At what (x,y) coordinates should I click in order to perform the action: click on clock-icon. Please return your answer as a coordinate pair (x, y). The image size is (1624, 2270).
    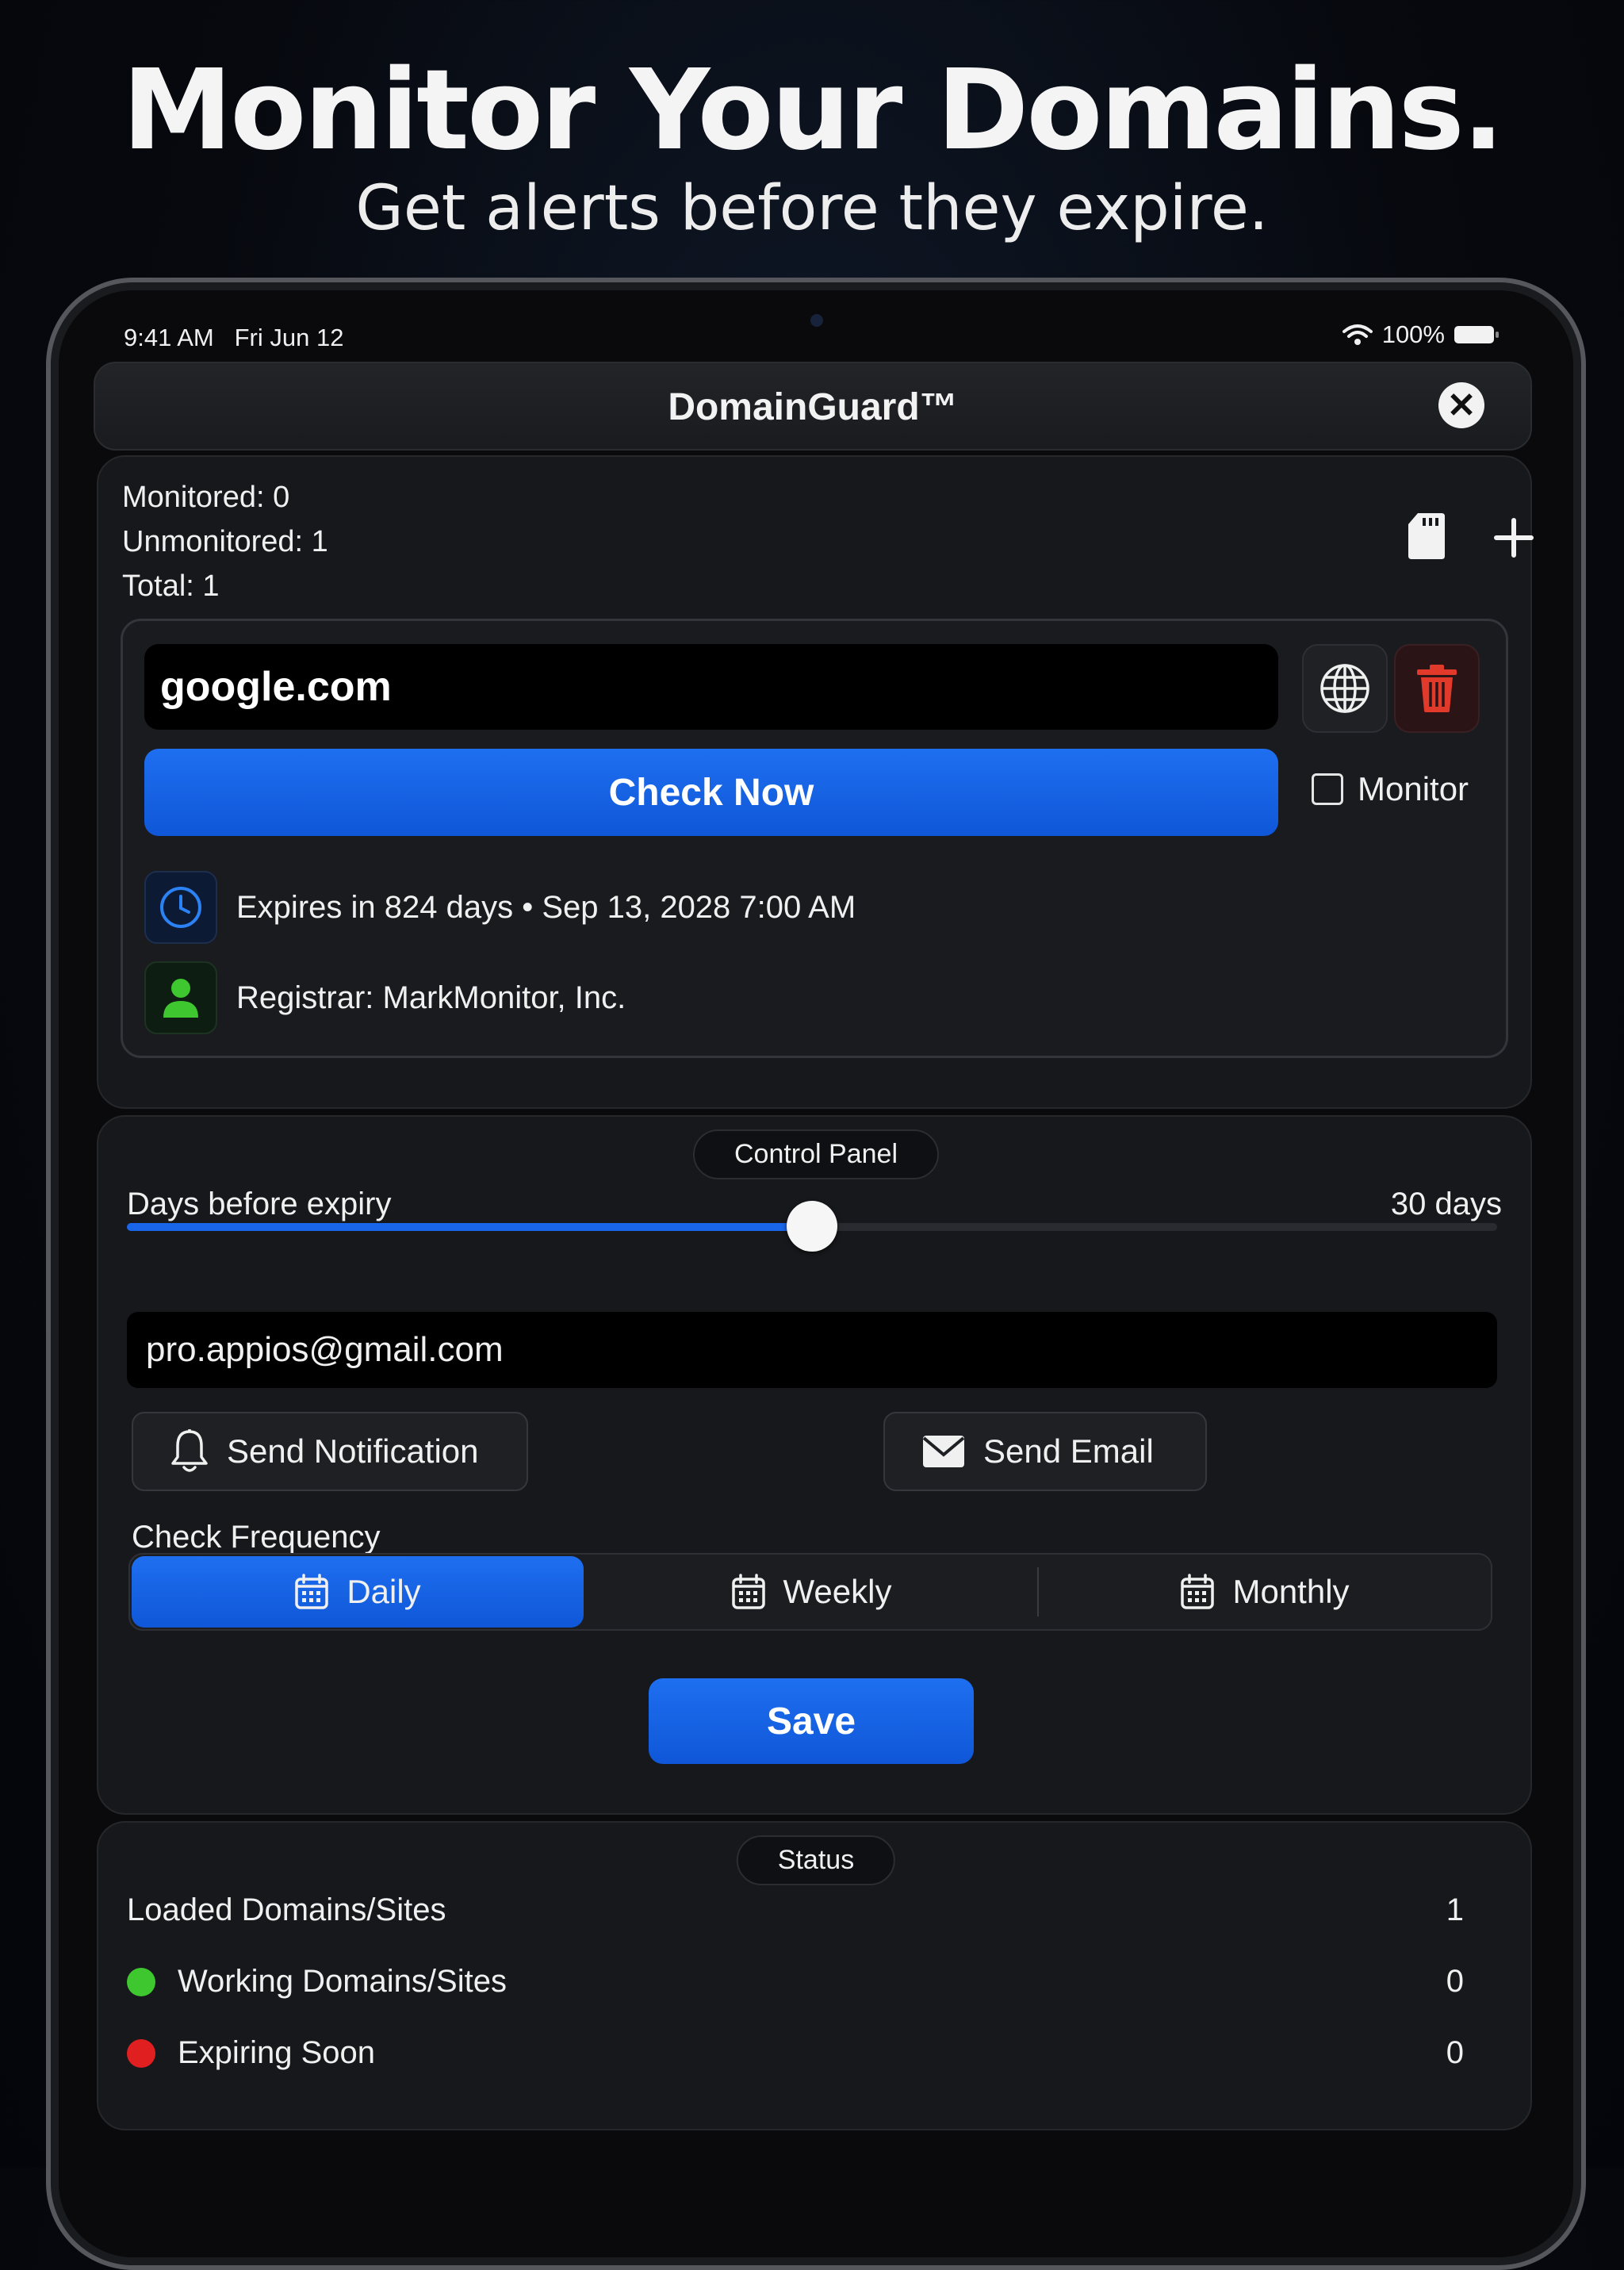
    Looking at the image, I should click on (180, 907).